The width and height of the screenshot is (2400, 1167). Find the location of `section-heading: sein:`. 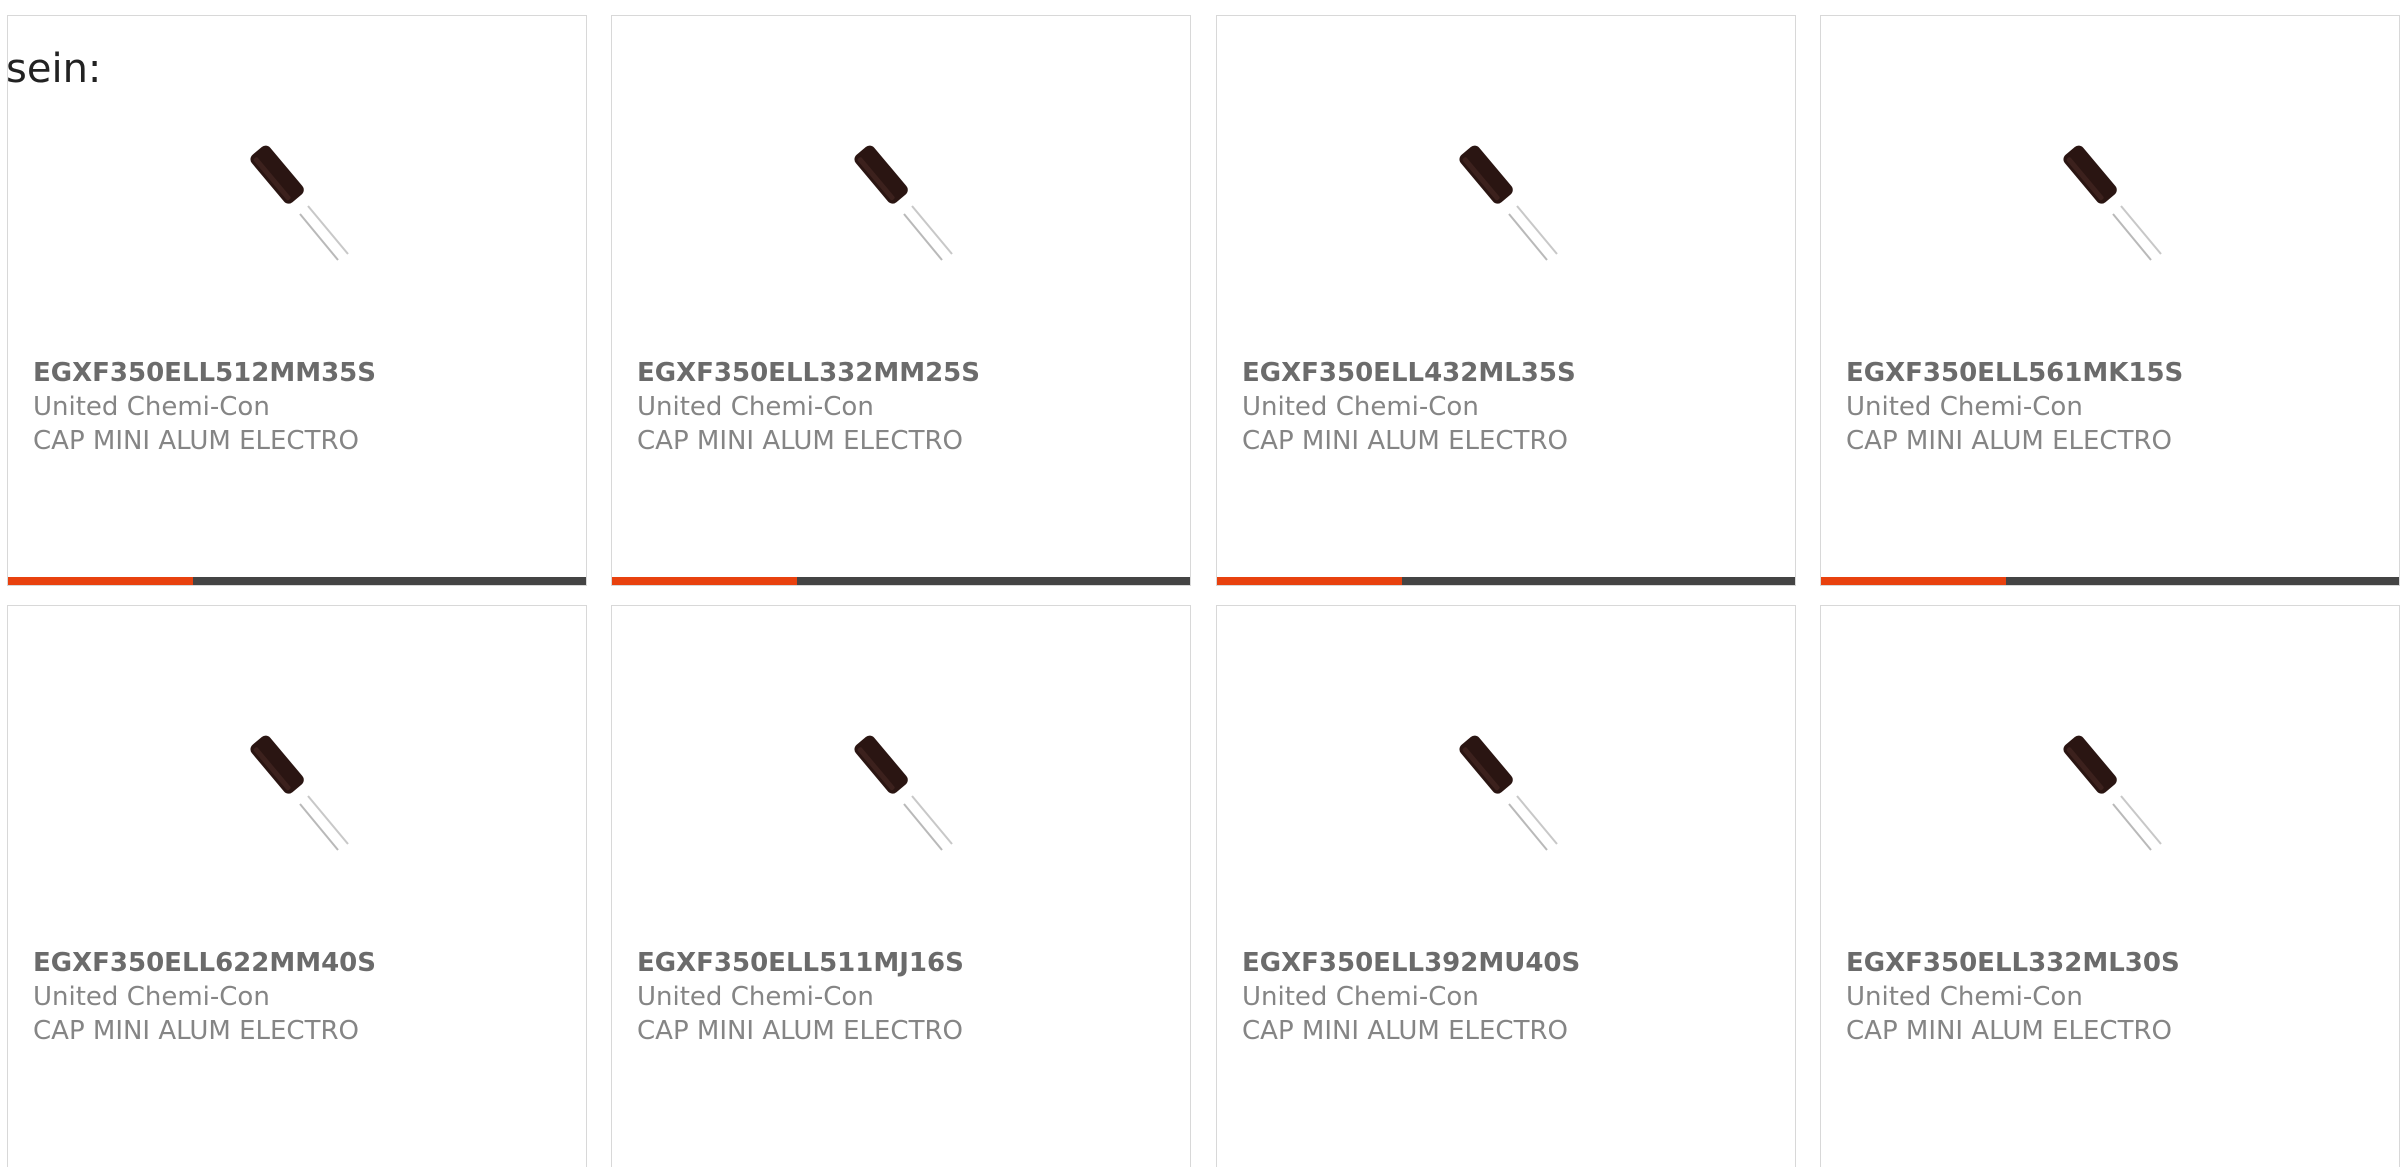

section-heading: sein: is located at coordinates (54, 69).